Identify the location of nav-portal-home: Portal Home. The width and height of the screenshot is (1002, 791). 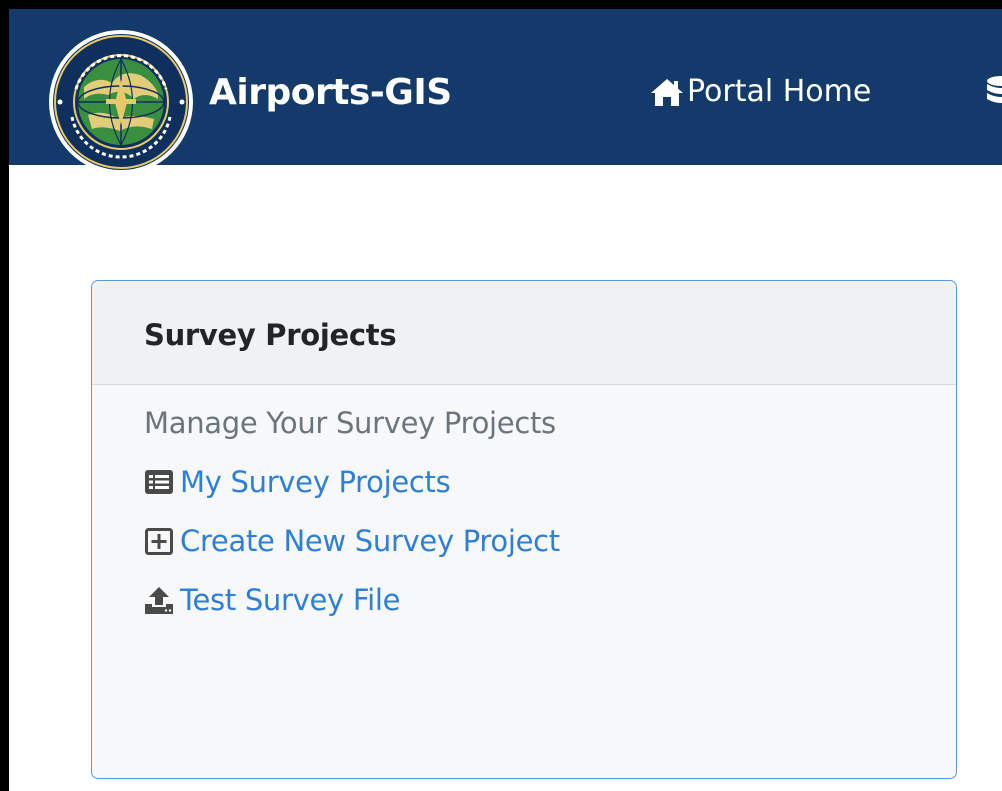
(760, 92).